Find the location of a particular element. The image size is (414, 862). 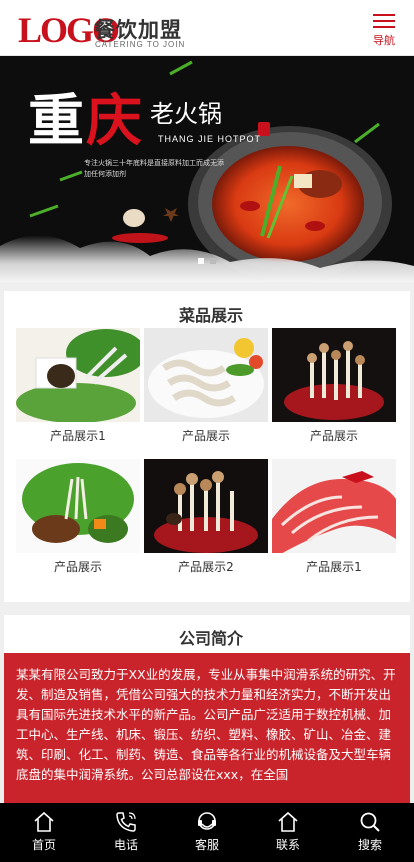

search-icon is located at coordinates (370, 822).